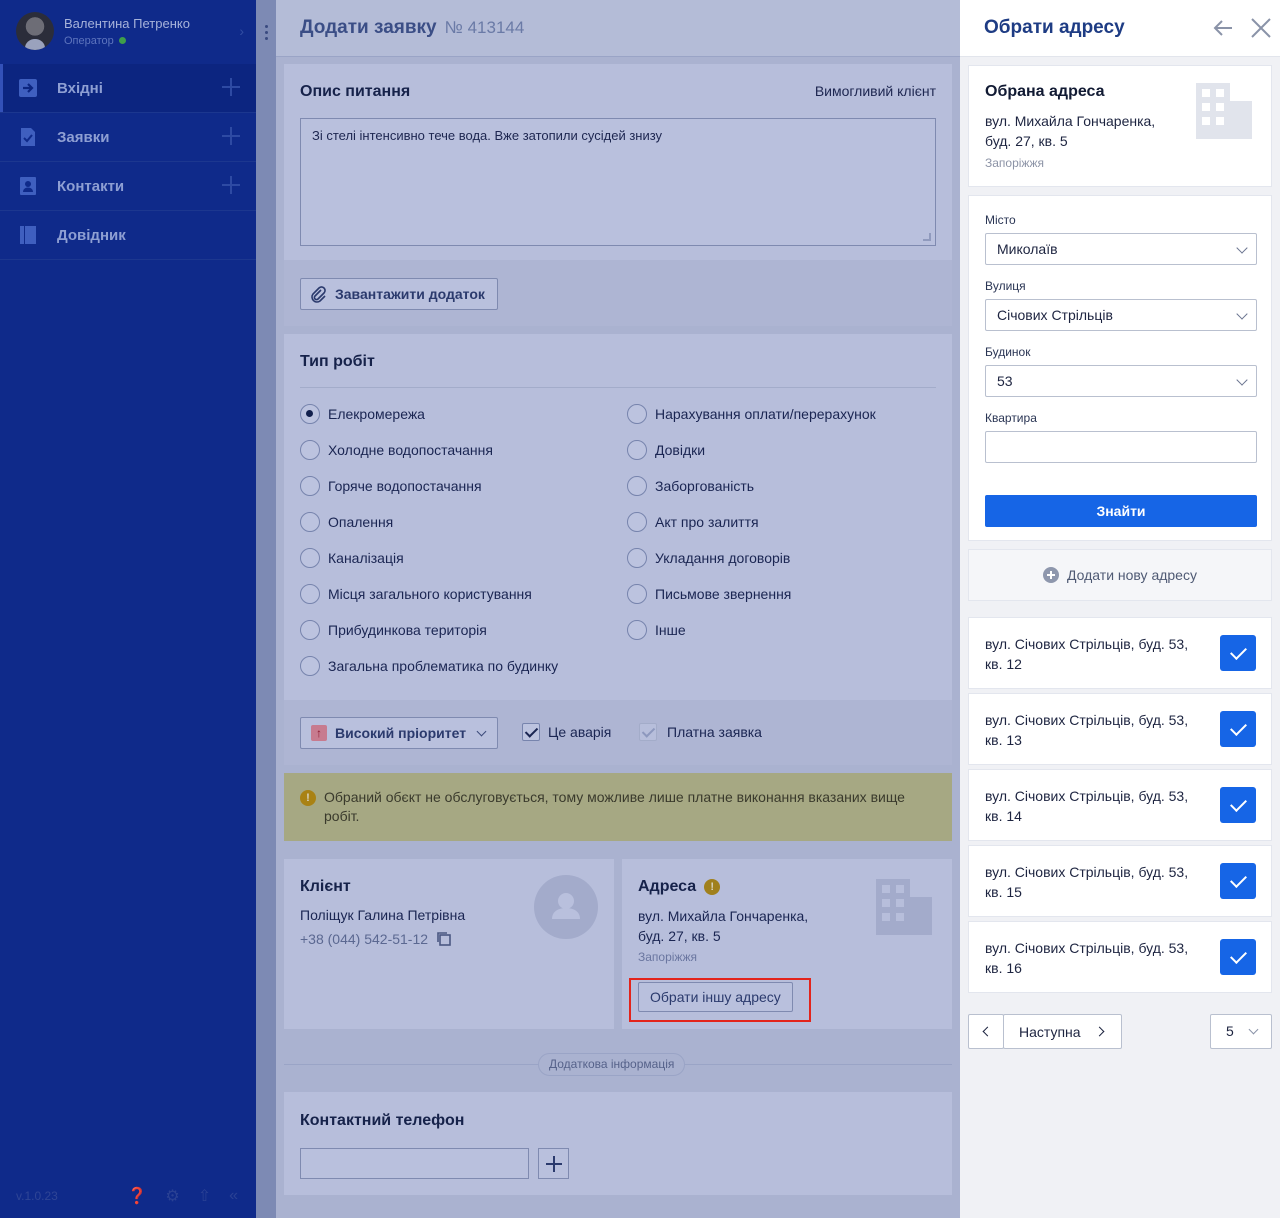  What do you see at coordinates (128, 235) in the screenshot?
I see `sidebar-item-reference: Довідник` at bounding box center [128, 235].